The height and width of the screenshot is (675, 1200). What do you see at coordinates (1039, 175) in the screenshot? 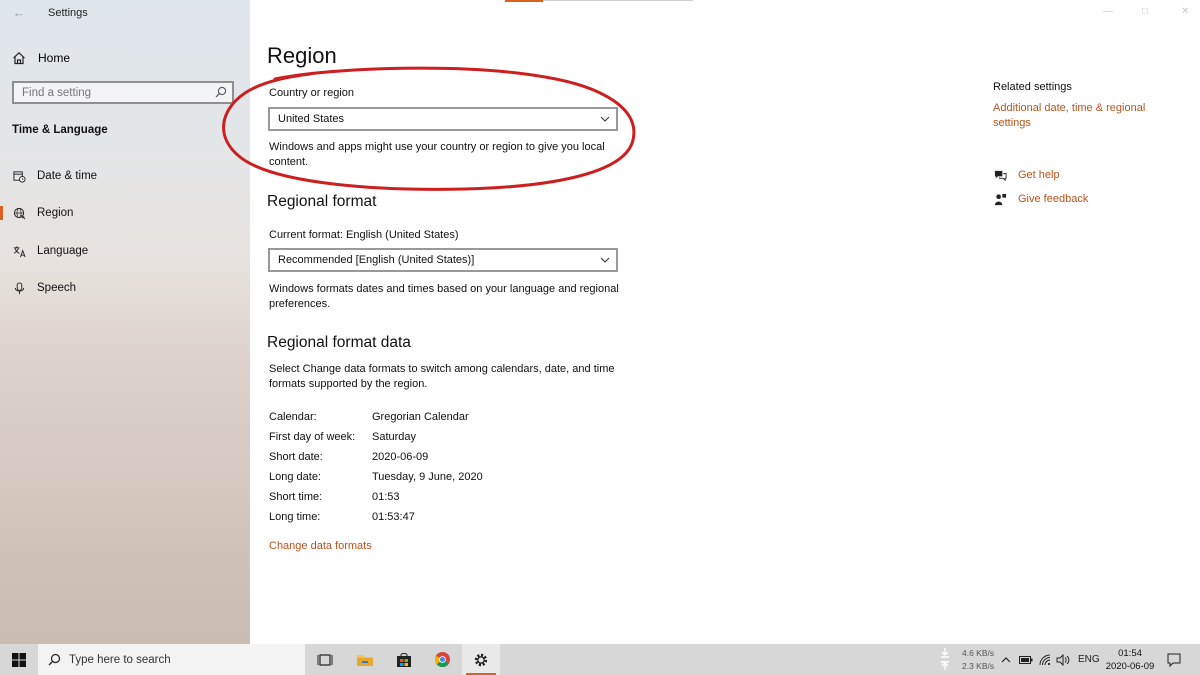
I see `get-help-label: Get help` at bounding box center [1039, 175].